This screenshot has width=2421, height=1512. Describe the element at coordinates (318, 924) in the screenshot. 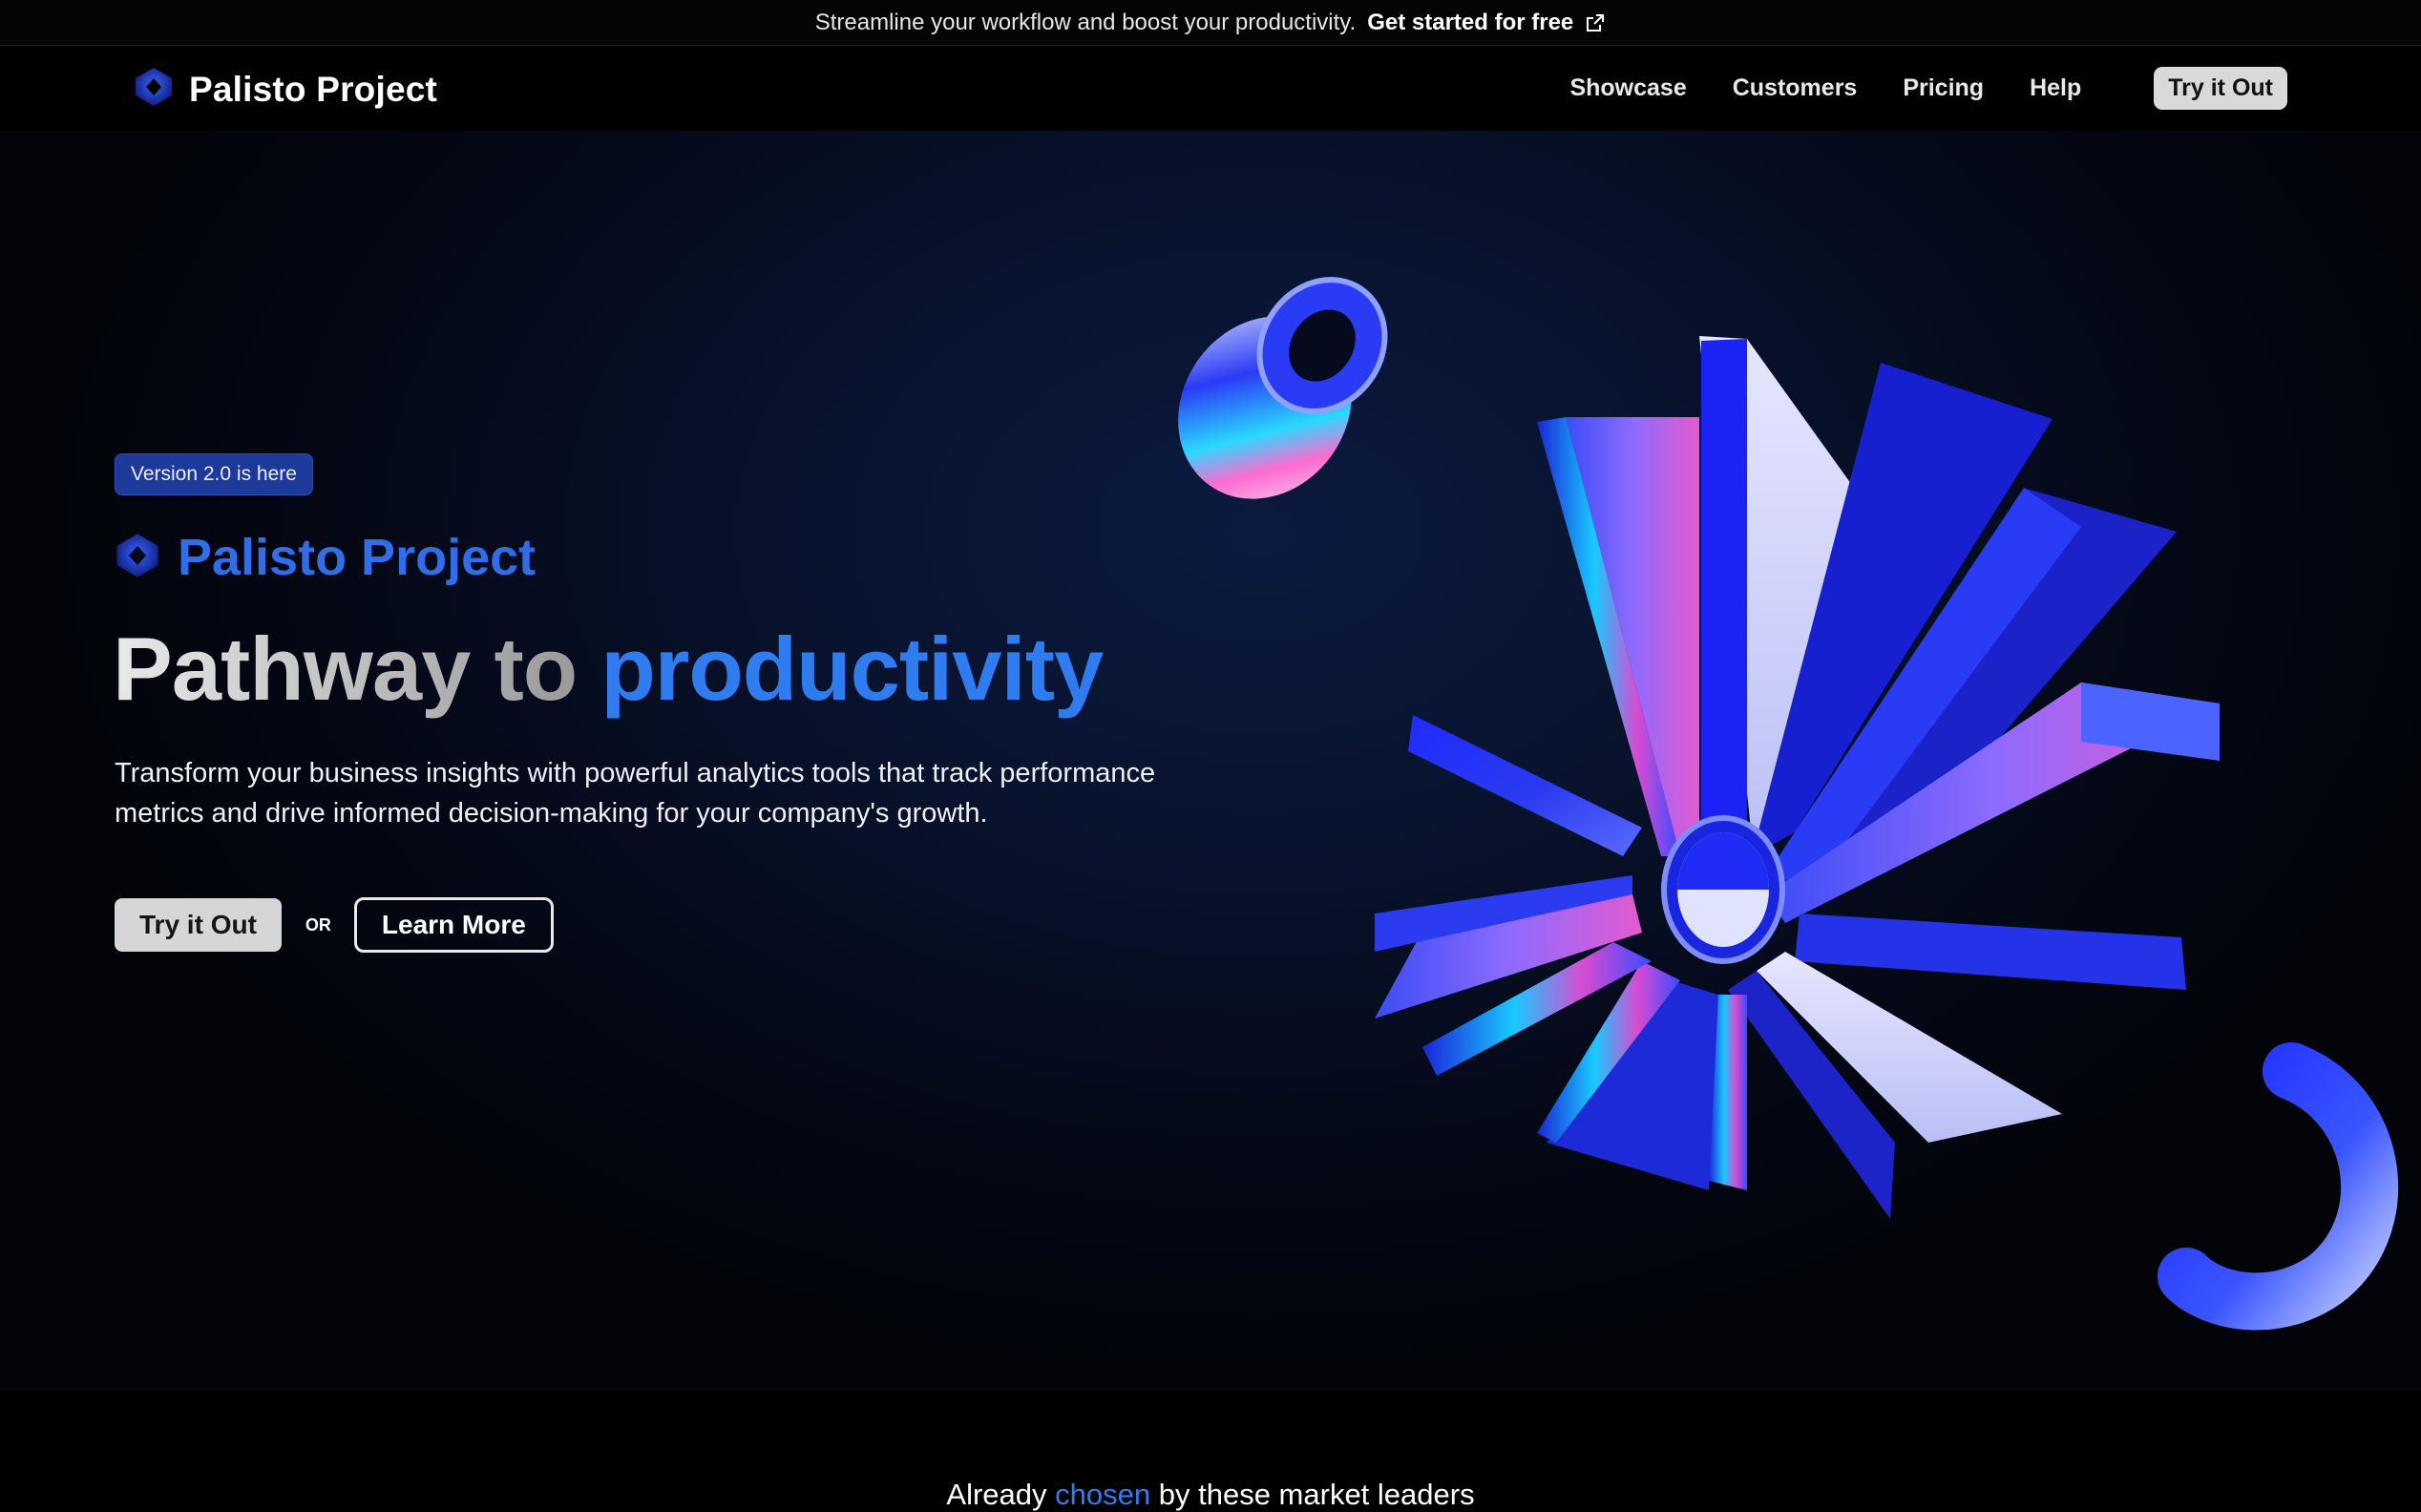

I see `or-label: OR` at that location.